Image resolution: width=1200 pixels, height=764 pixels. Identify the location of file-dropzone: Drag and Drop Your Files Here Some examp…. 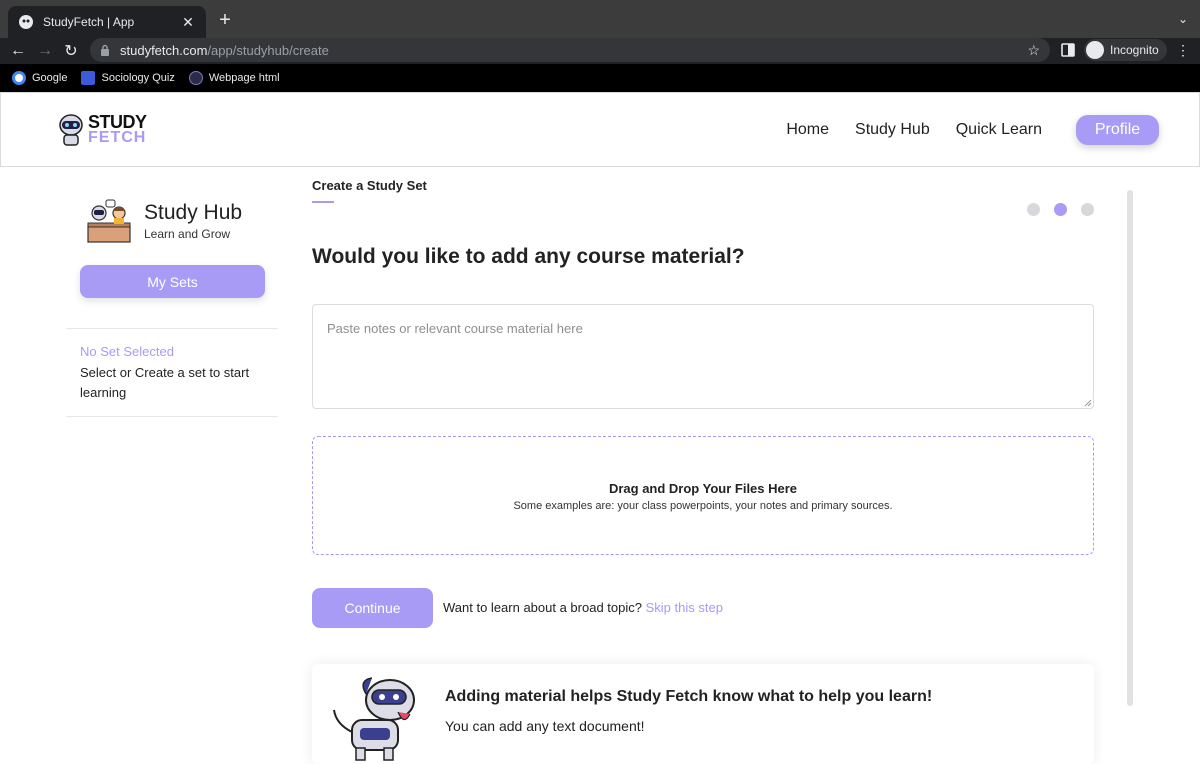
(703, 495).